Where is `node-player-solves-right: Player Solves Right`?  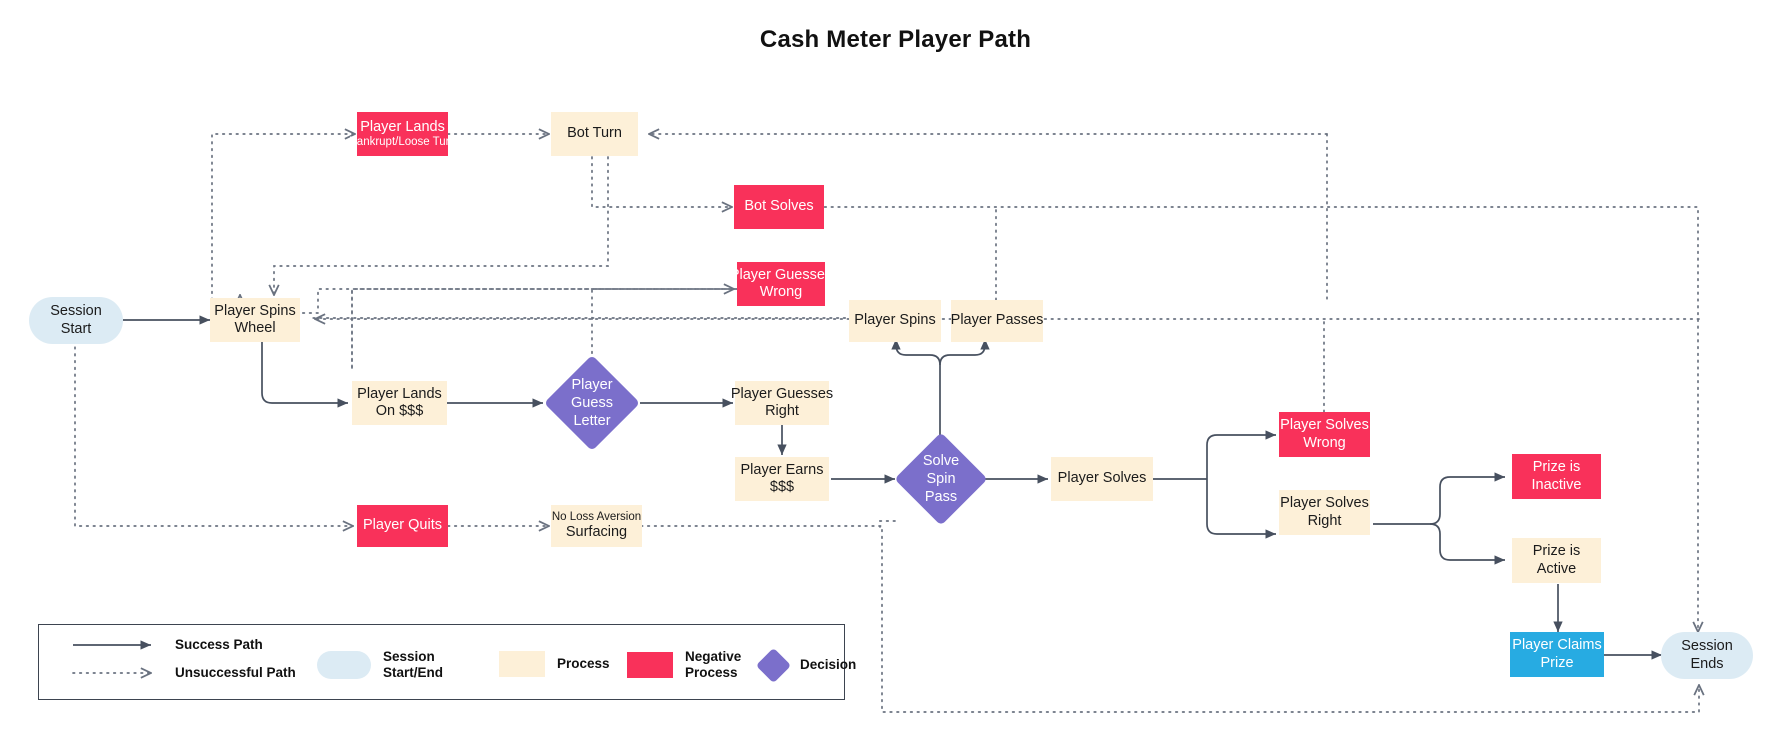
node-player-solves-right: Player Solves Right is located at coordinates (1324, 512).